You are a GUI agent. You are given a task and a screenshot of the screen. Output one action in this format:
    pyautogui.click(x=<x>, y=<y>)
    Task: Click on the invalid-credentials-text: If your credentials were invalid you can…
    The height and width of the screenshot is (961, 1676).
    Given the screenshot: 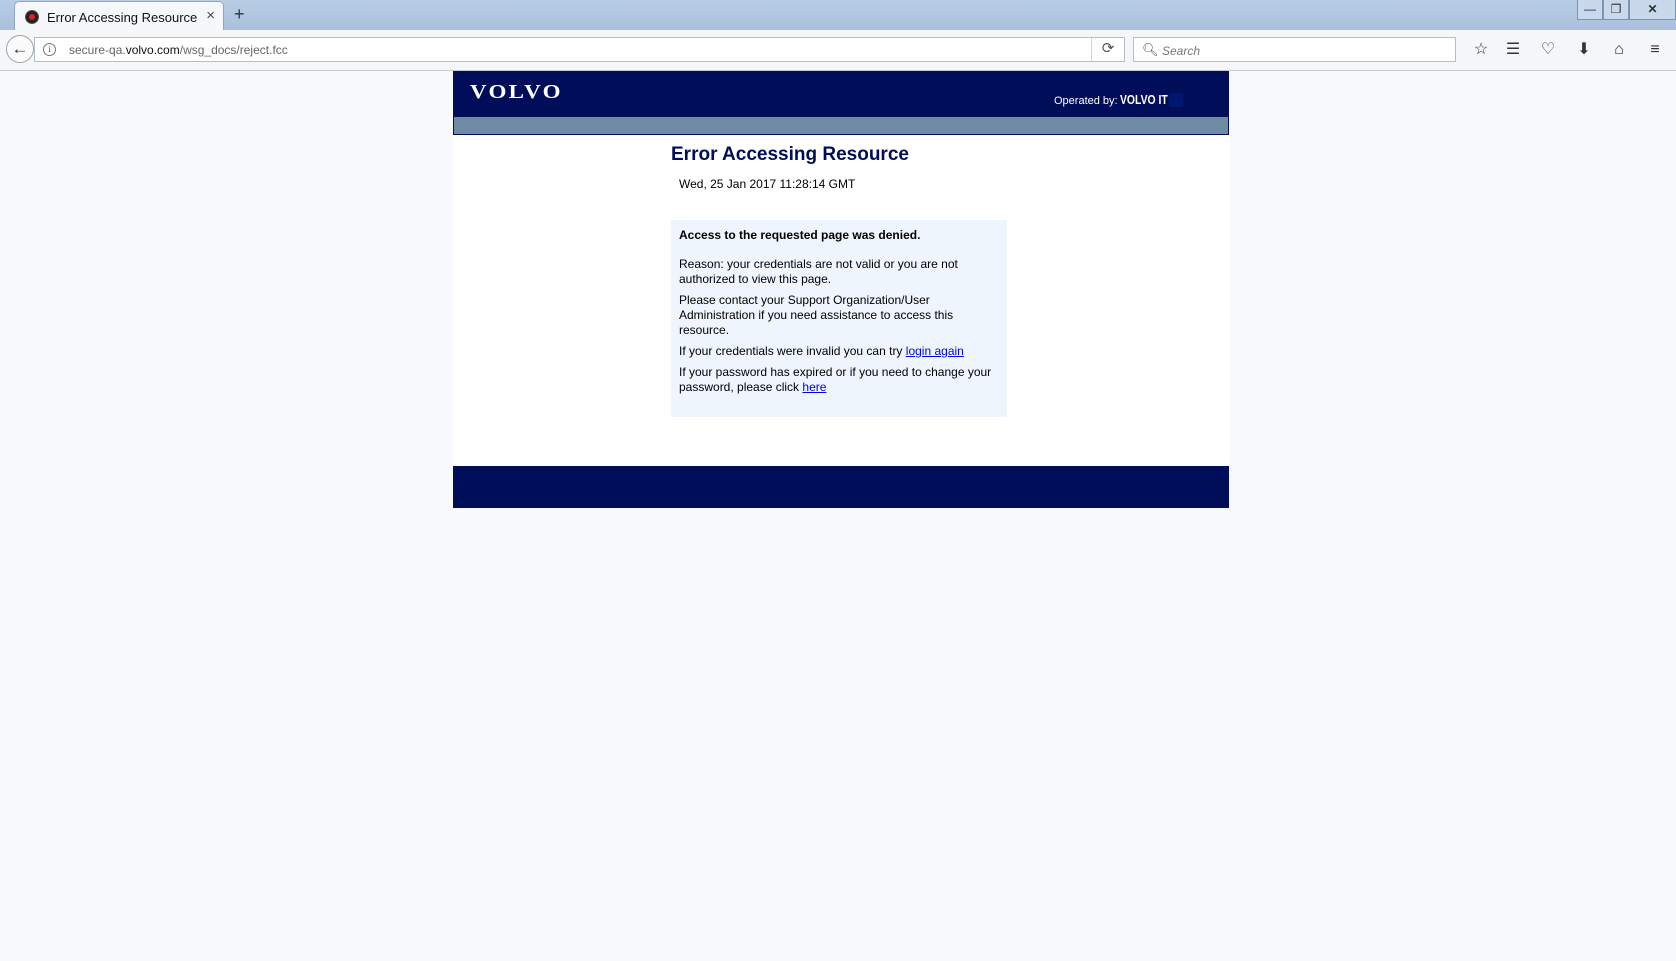 What is the action you would take?
    pyautogui.click(x=792, y=351)
    